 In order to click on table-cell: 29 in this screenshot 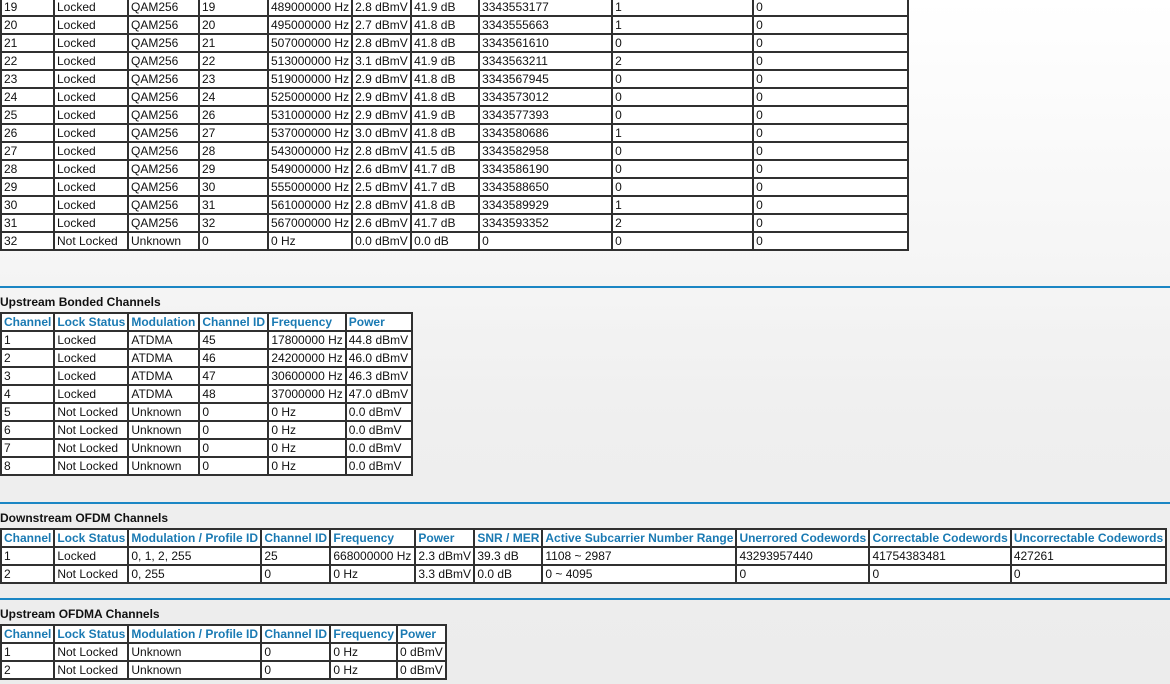, I will do `click(233, 169)`.